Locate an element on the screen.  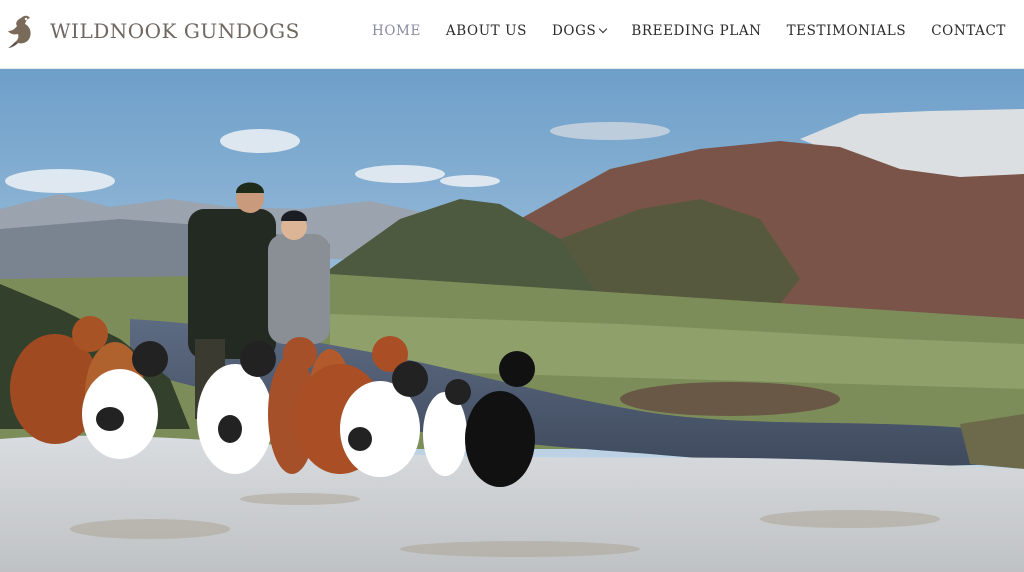
nav-about-us: ABOUT US is located at coordinates (486, 31).